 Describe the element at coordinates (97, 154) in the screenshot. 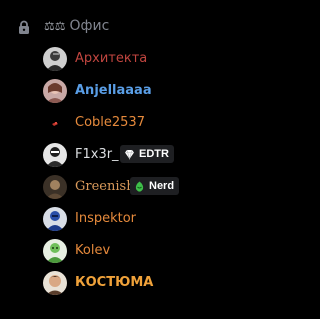

I see `username: F1x3r_` at that location.